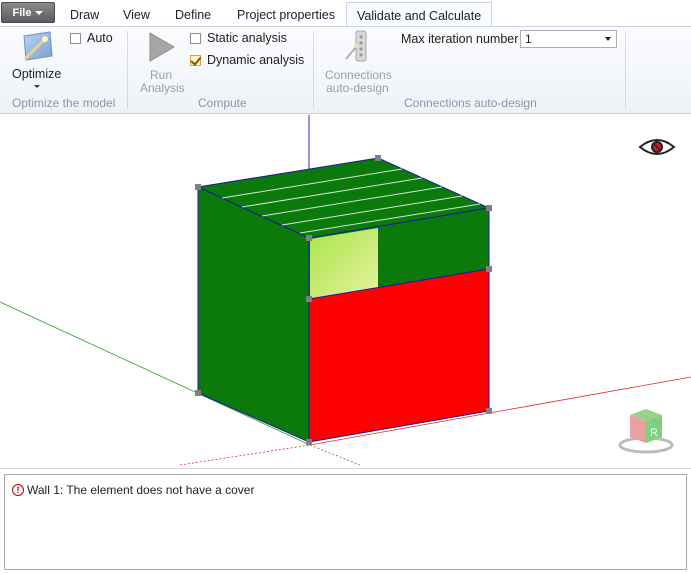 This screenshot has width=691, height=574. I want to click on run-analysis-button: Run Analysis, so click(161, 62).